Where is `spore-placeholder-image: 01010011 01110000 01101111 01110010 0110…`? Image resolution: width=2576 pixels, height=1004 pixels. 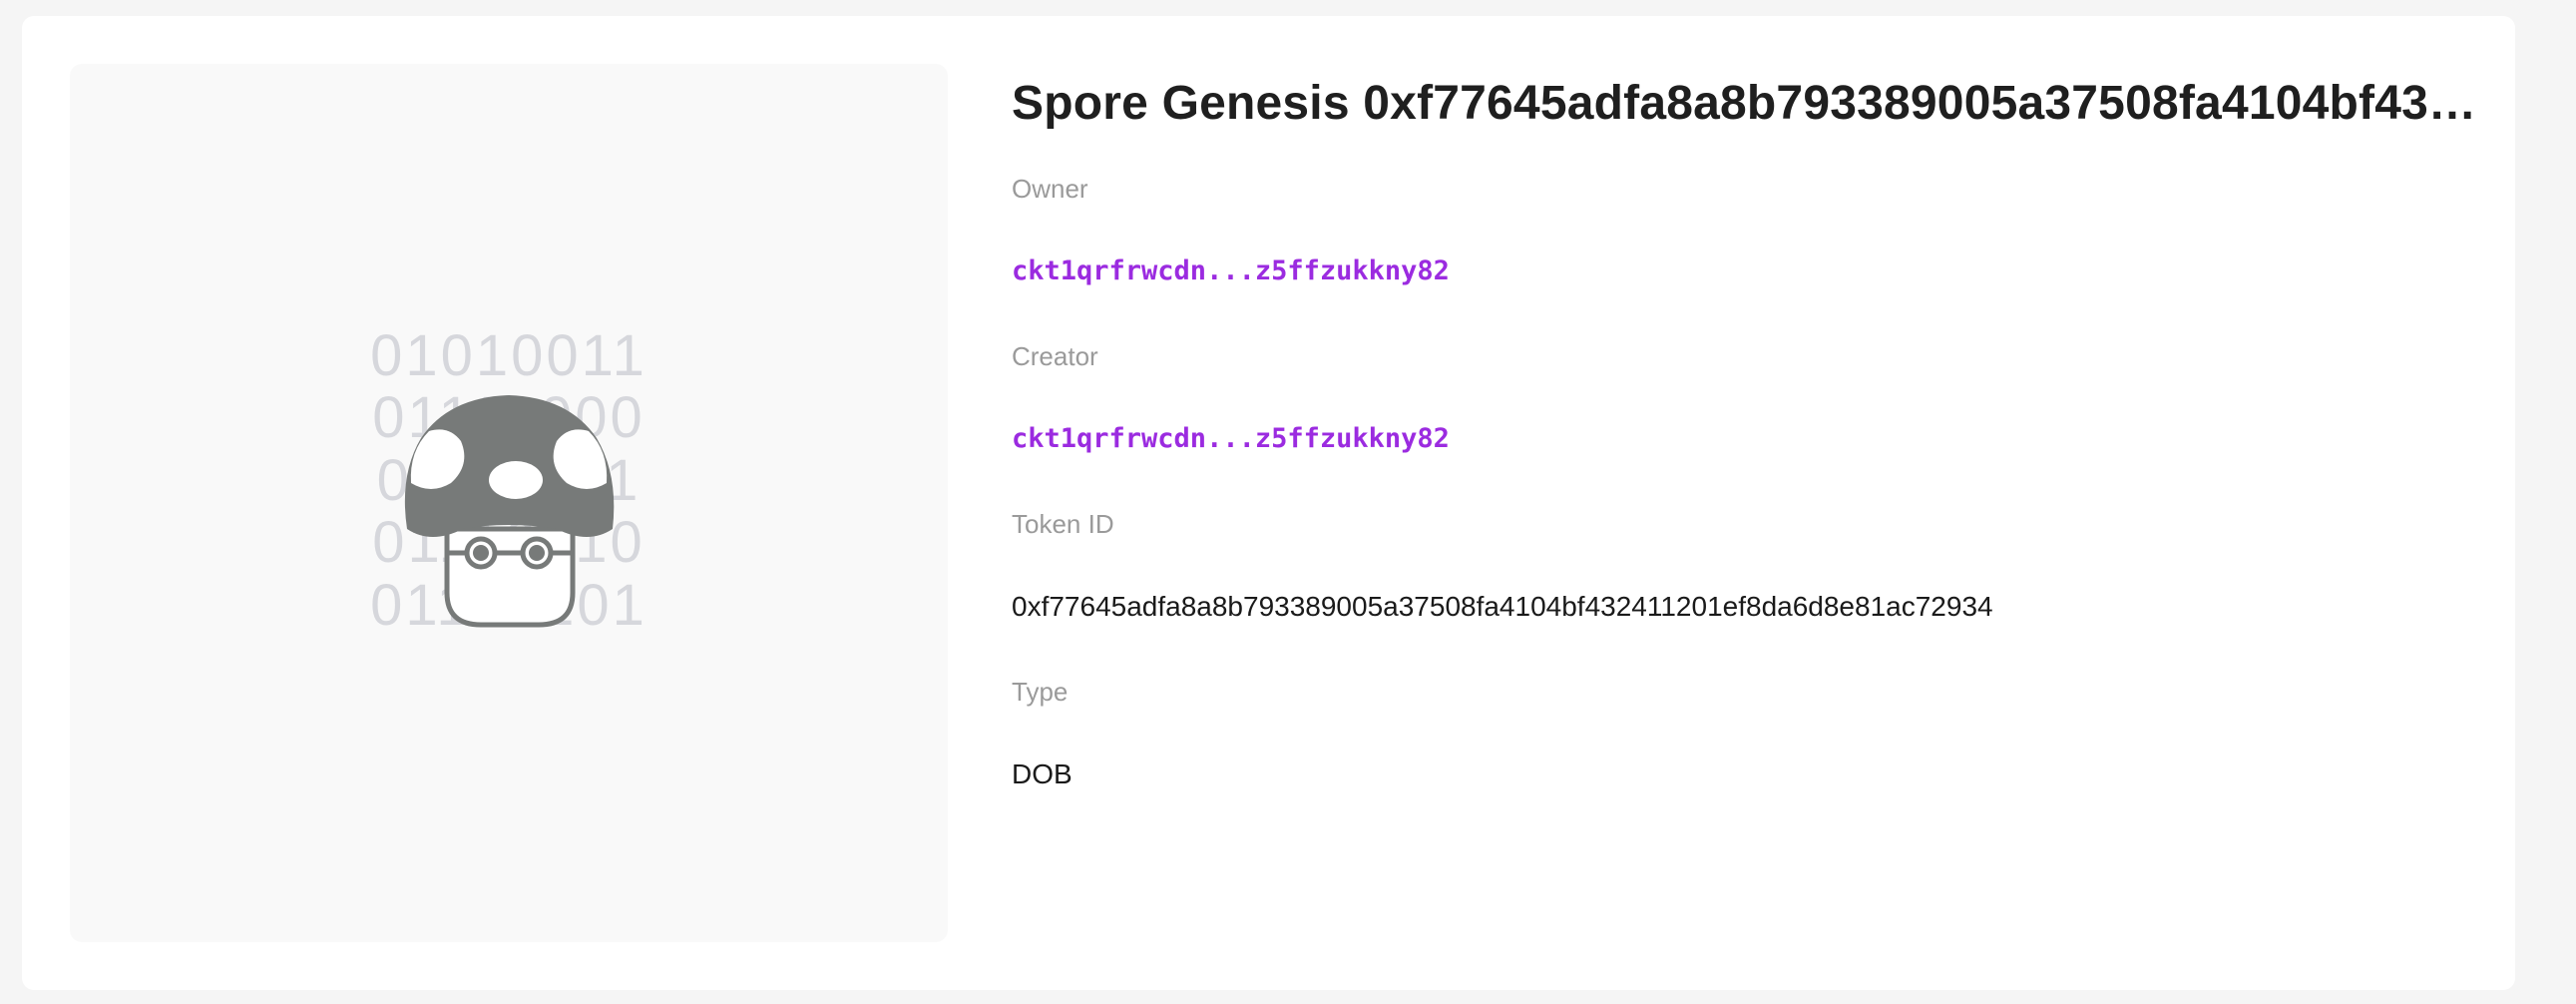
spore-placeholder-image: 01010011 01110000 01101111 01110010 0110… is located at coordinates (508, 480).